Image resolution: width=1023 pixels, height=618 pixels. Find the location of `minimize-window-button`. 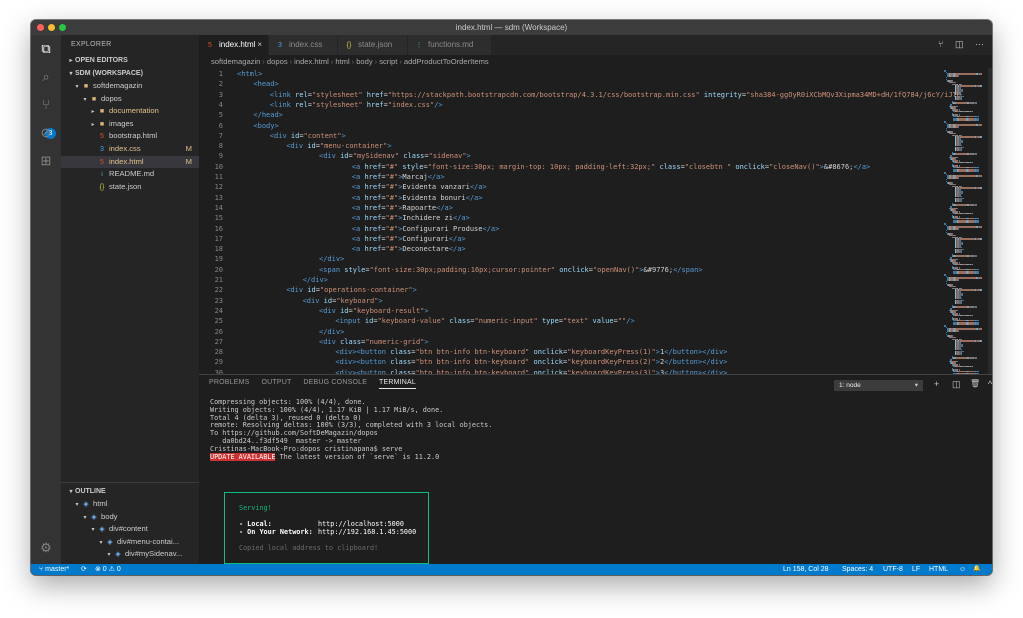

minimize-window-button is located at coordinates (51, 27).